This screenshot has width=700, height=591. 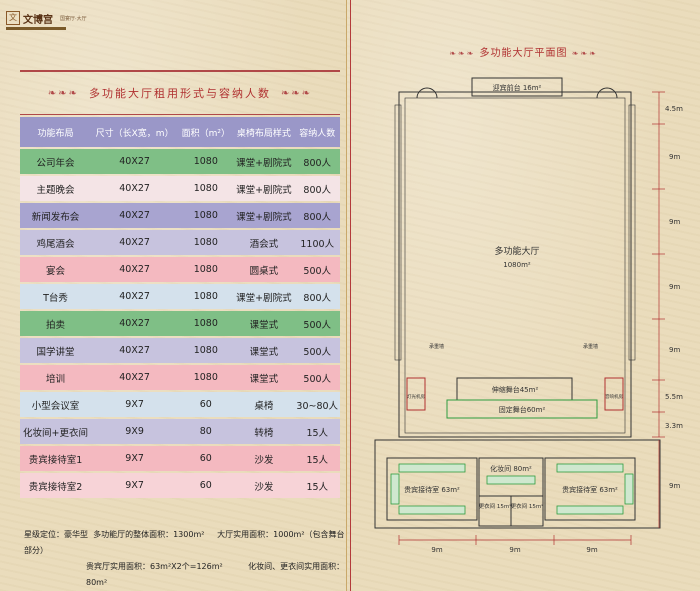 I want to click on footer-total-area: 多功能厅的整体面积：1300m², so click(x=149, y=534).